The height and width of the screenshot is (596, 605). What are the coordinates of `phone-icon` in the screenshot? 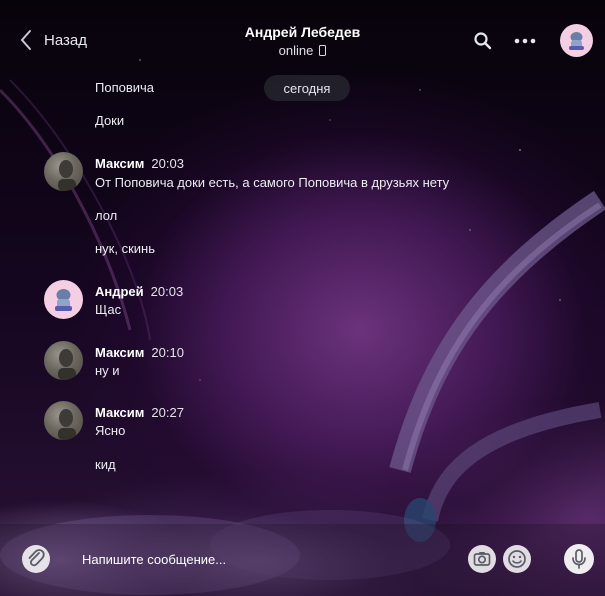 It's located at (323, 50).